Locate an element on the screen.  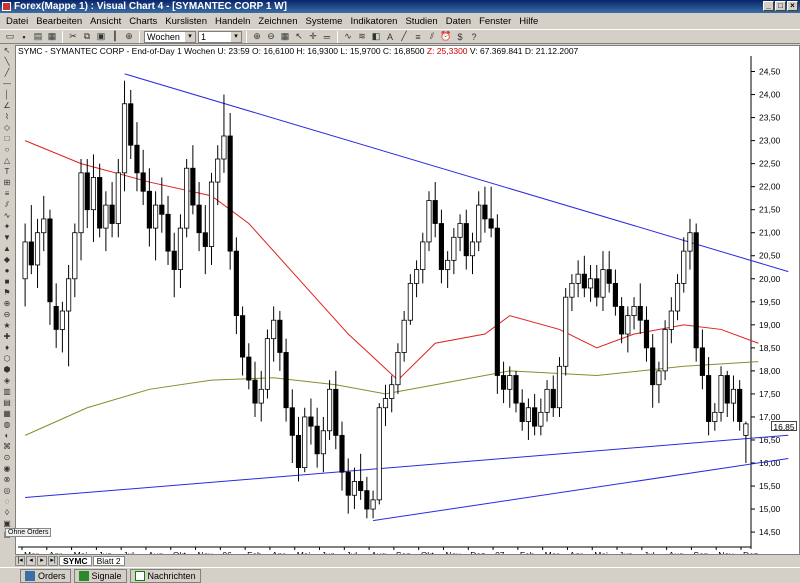
drawing-tool-43-icon: ◊ is located at coordinates (7, 512).